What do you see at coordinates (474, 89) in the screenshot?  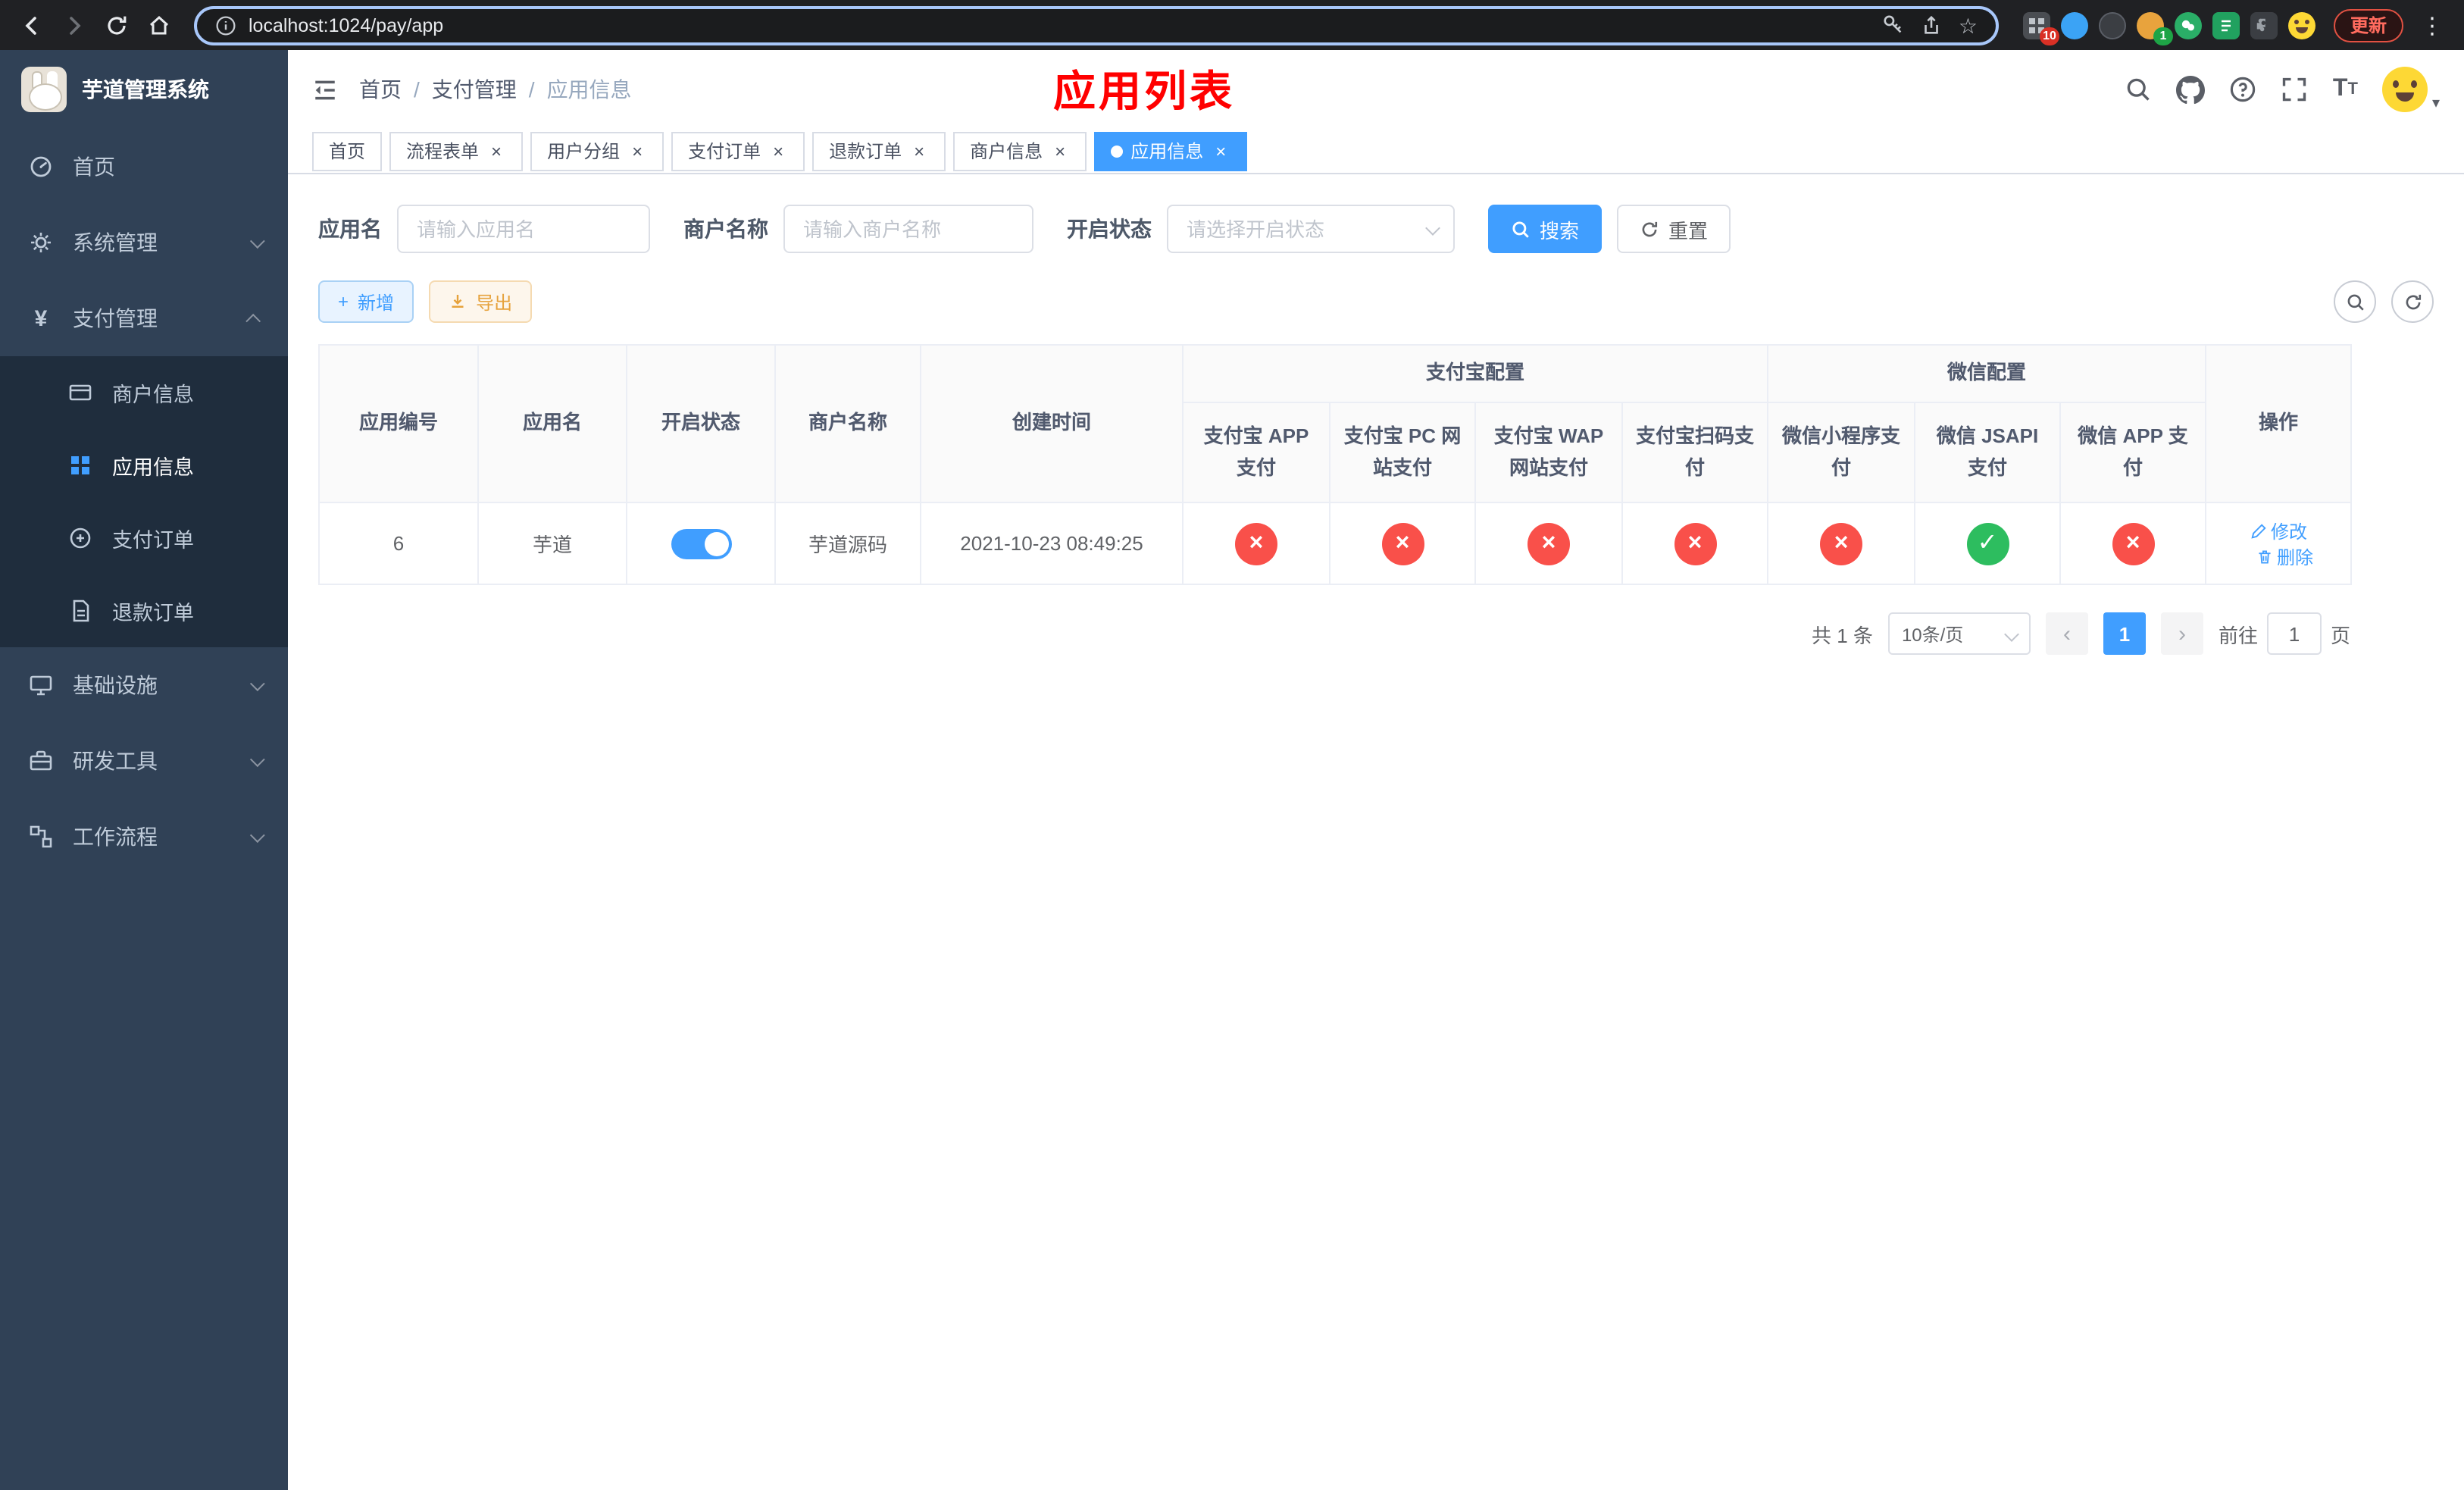 I see `breadcrumb-payment: 支付管理` at bounding box center [474, 89].